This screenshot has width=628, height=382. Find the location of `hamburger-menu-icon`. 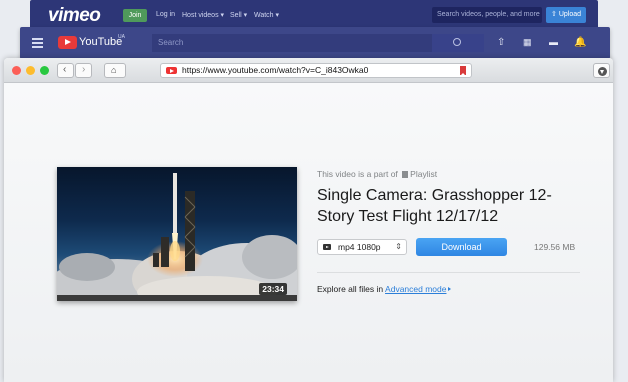

hamburger-menu-icon is located at coordinates (37, 44).